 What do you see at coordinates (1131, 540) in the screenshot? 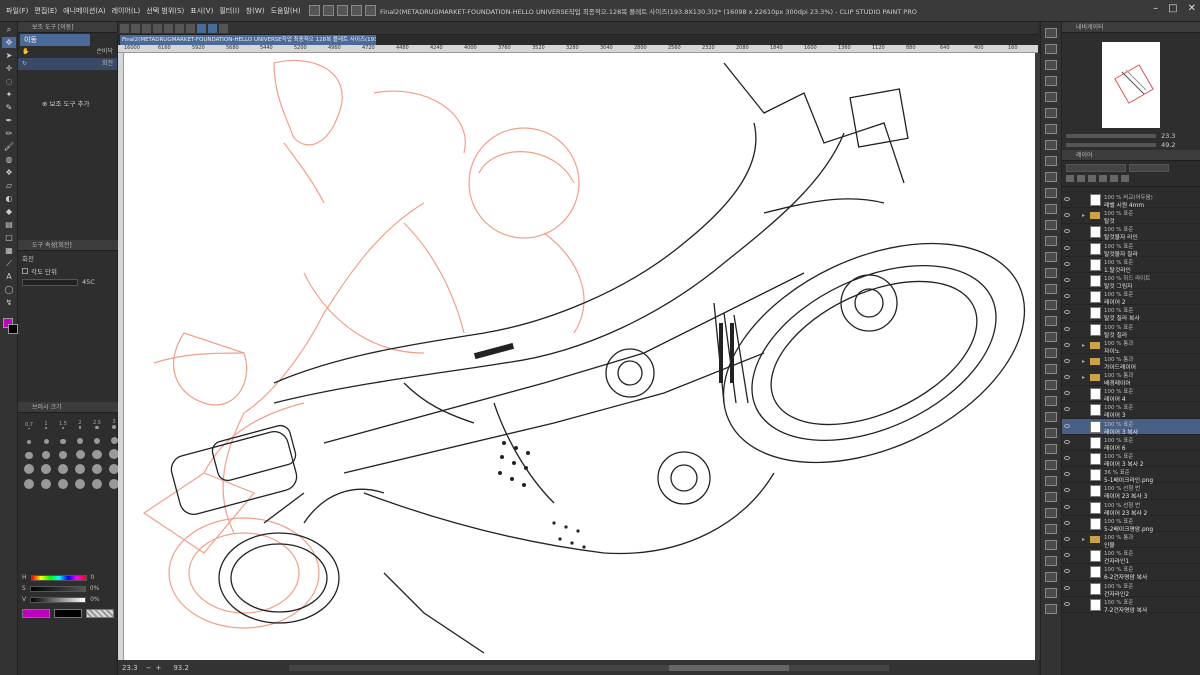
I see `layer-folder: ▸ 100 % 통과 인물` at bounding box center [1131, 540].